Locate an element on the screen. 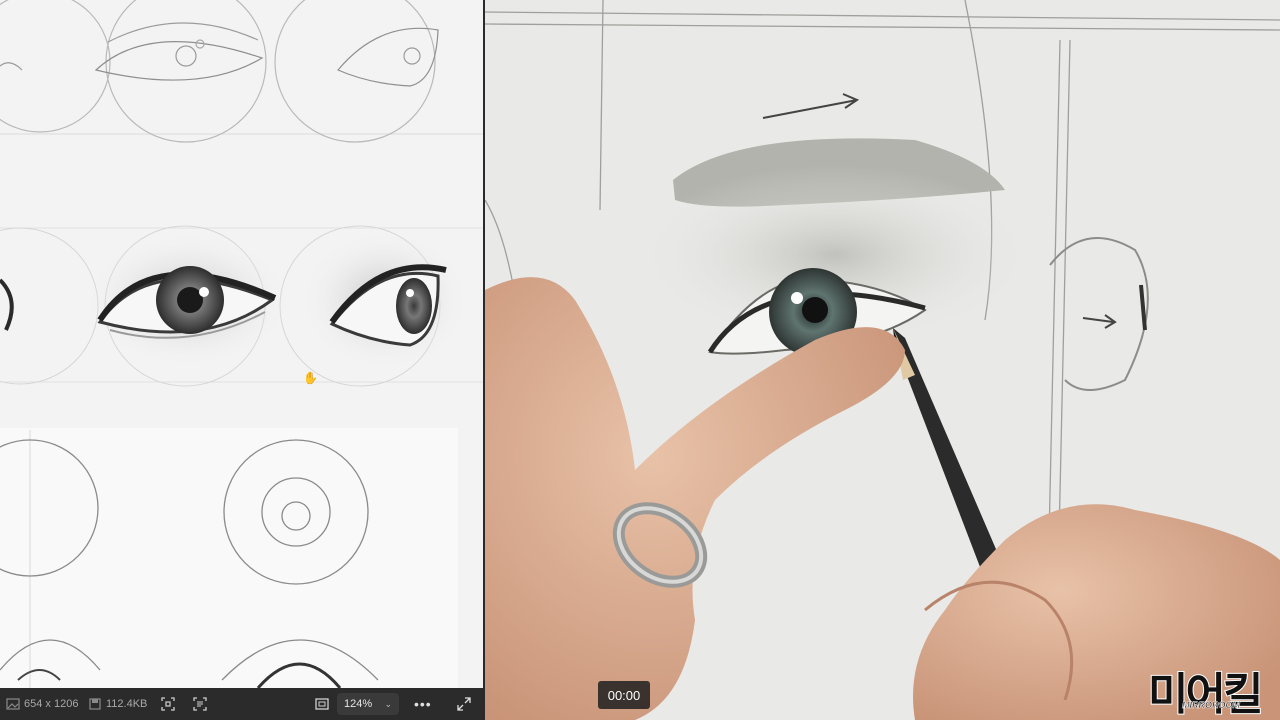 This screenshot has height=720, width=1280. chevron-down-icon: ⌄ is located at coordinates (388, 703).